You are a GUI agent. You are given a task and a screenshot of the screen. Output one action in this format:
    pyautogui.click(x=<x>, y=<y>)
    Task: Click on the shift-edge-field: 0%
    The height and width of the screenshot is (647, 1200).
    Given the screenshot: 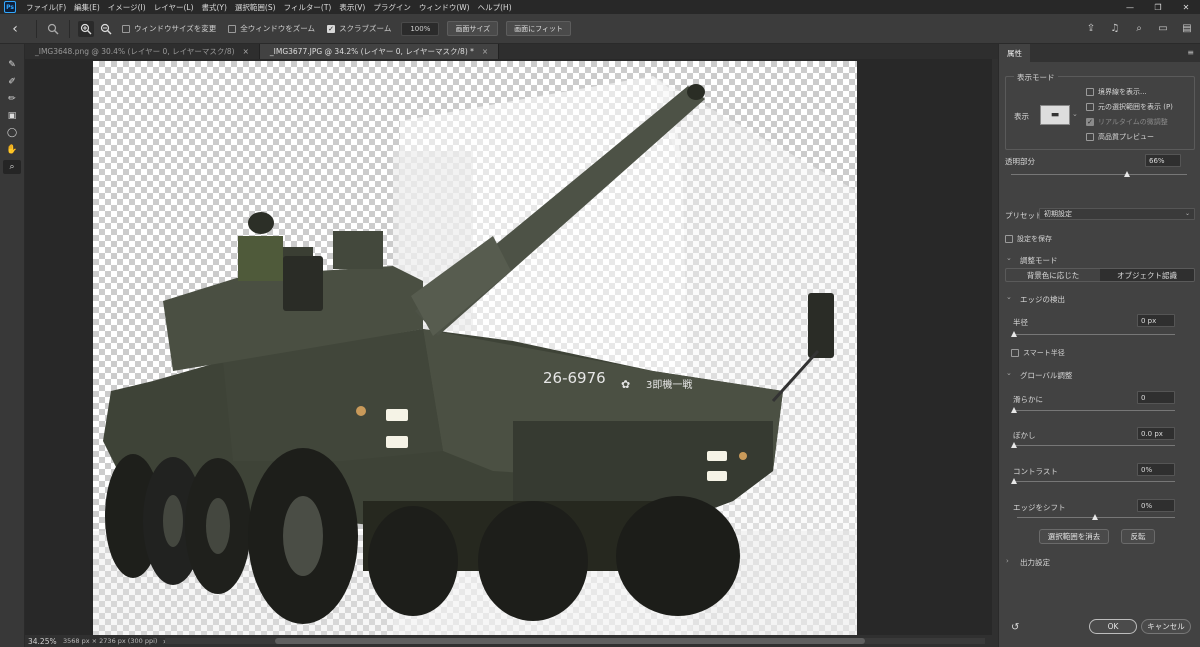 What is the action you would take?
    pyautogui.click(x=1156, y=505)
    